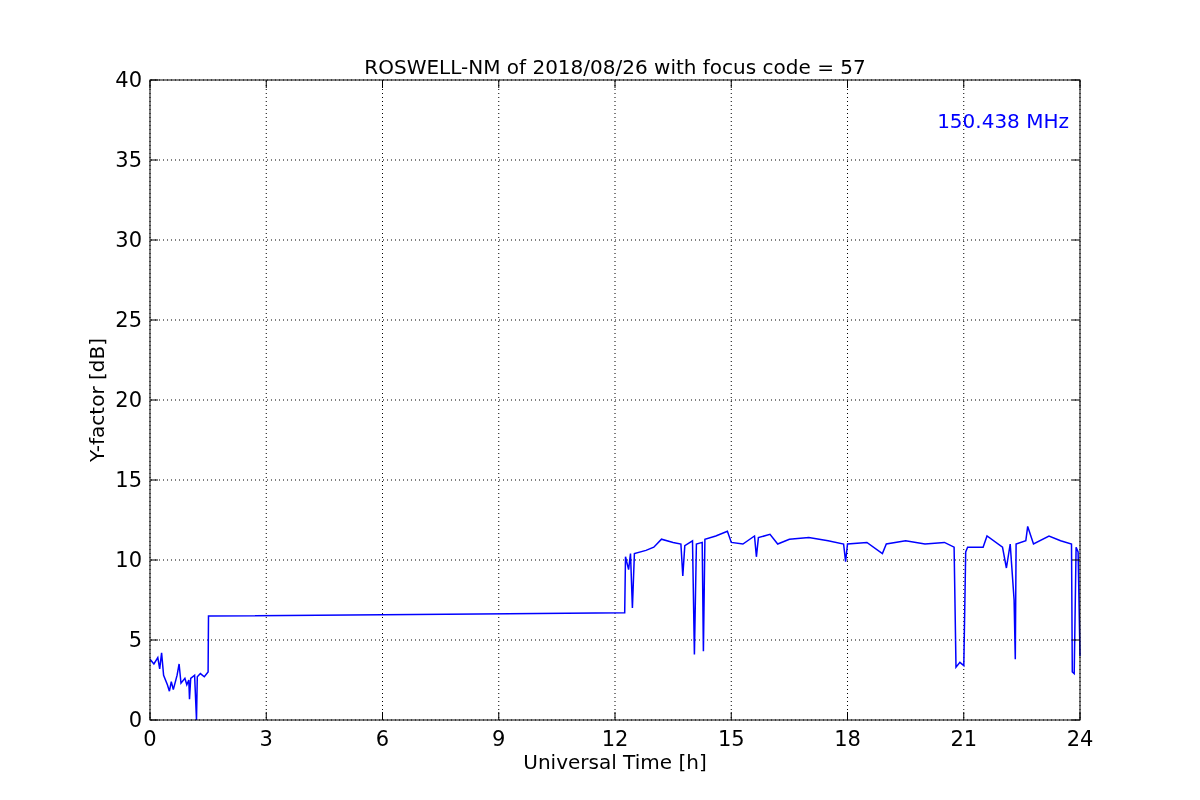 The height and width of the screenshot is (800, 1200). I want to click on x-tick-label: 12, so click(615, 739).